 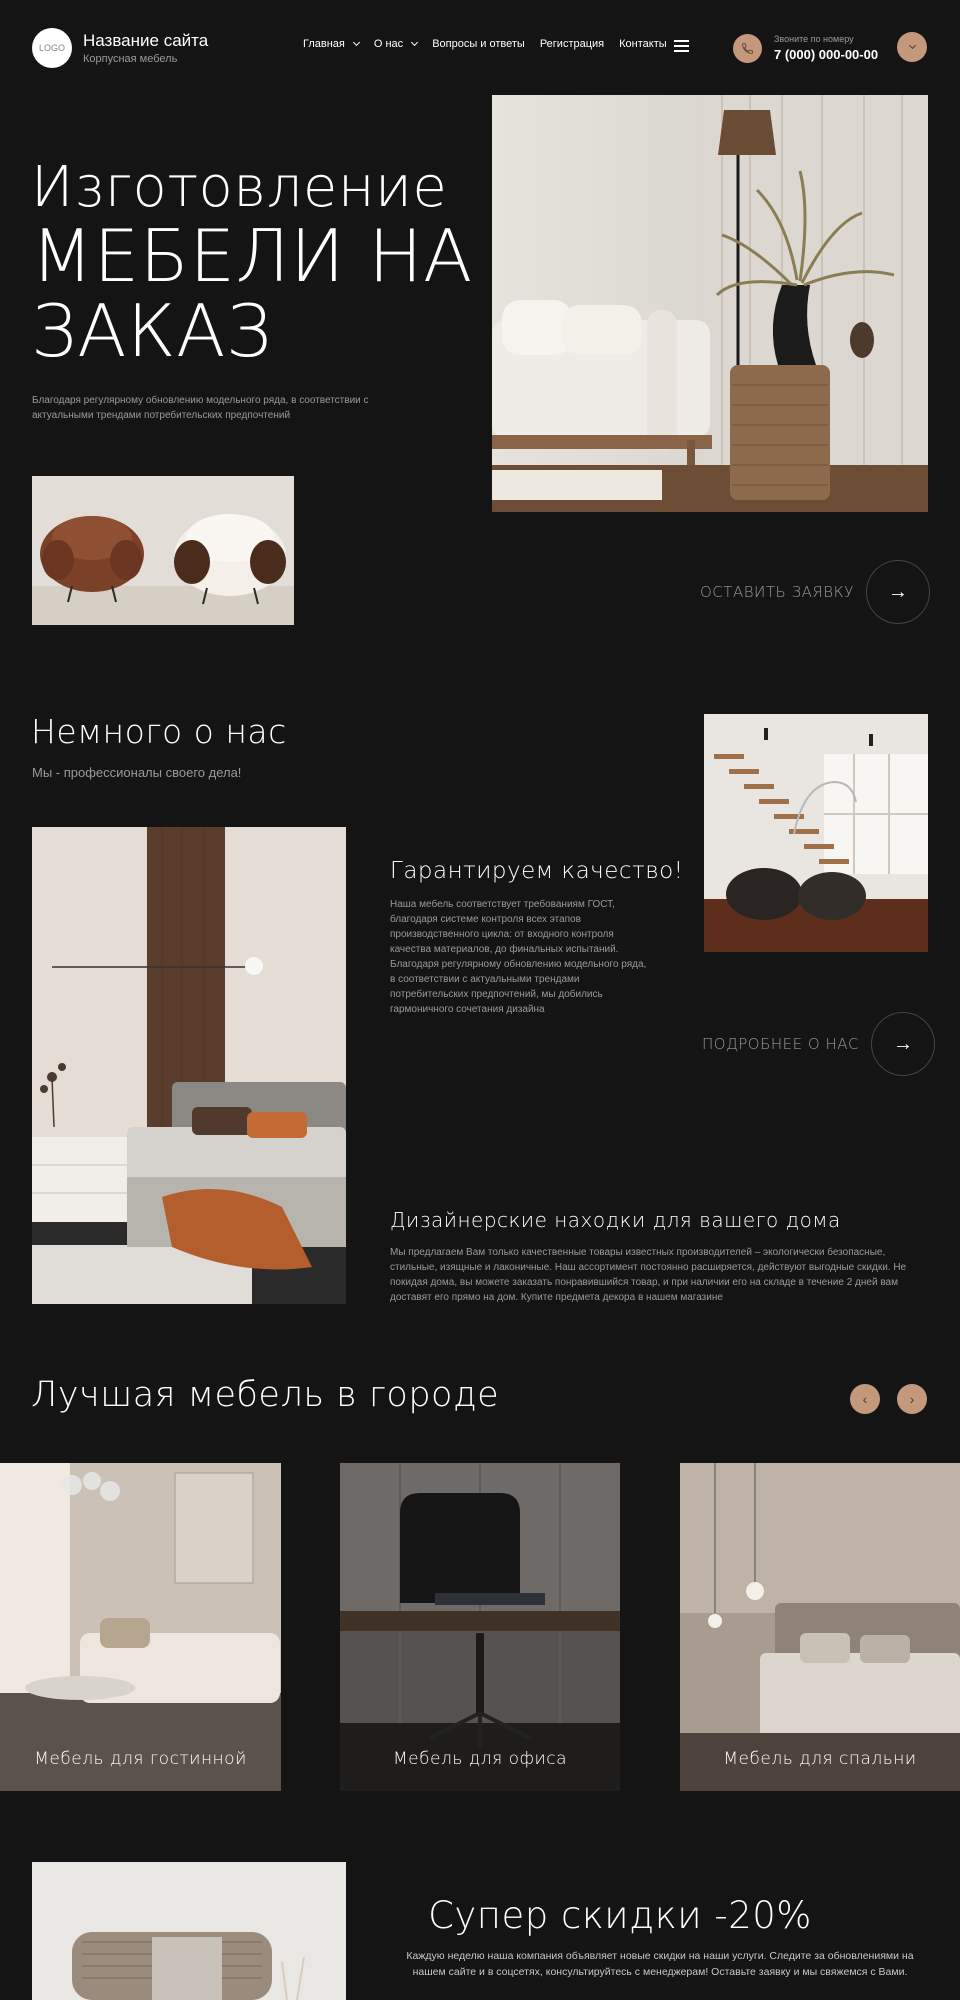 I want to click on category-card-label: Мебель для гостинной, so click(x=140, y=1759).